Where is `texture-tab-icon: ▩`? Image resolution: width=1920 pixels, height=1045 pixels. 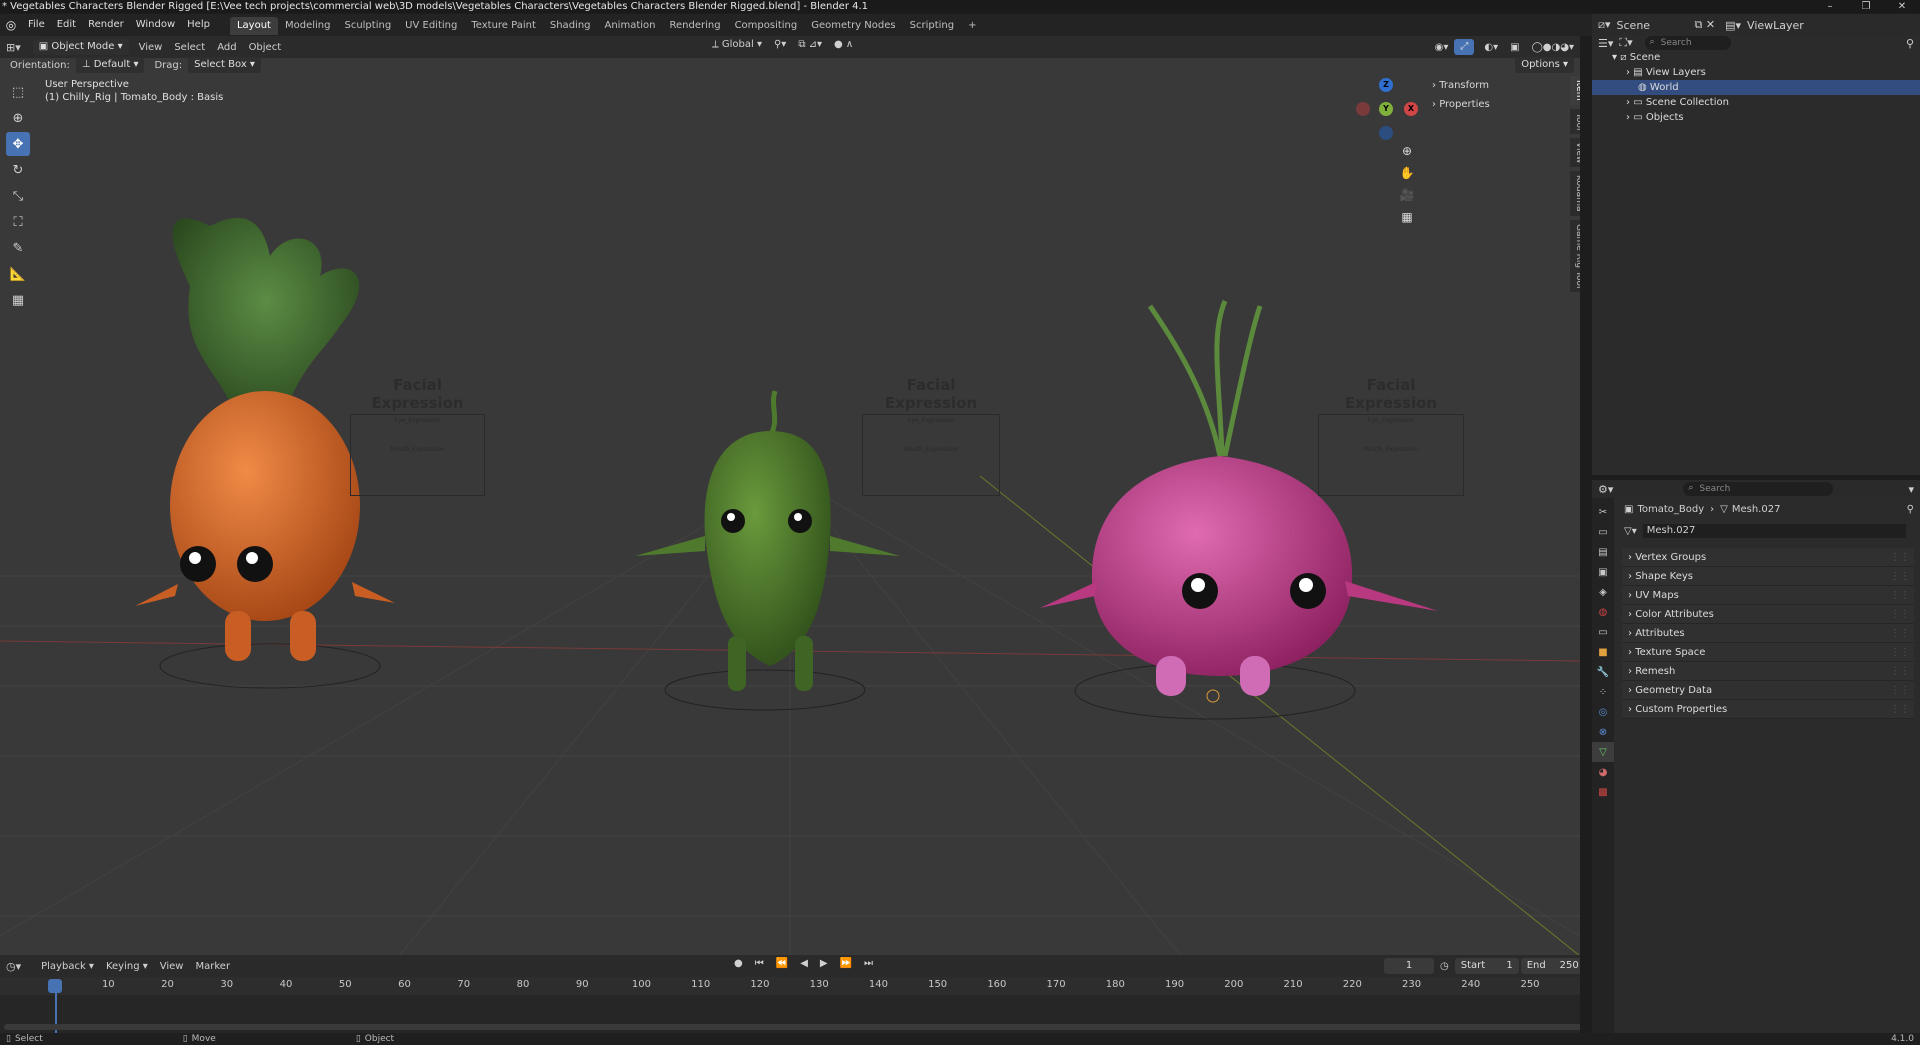
texture-tab-icon: ▩ is located at coordinates (1603, 792).